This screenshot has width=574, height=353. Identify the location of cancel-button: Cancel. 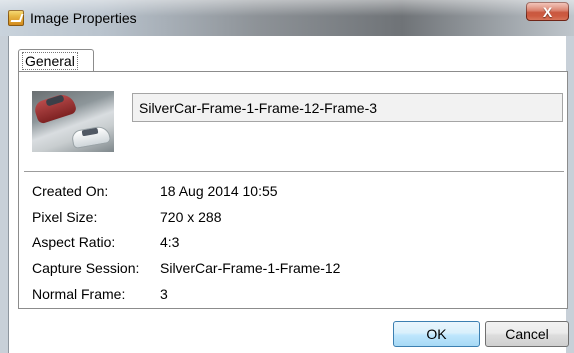
(527, 334).